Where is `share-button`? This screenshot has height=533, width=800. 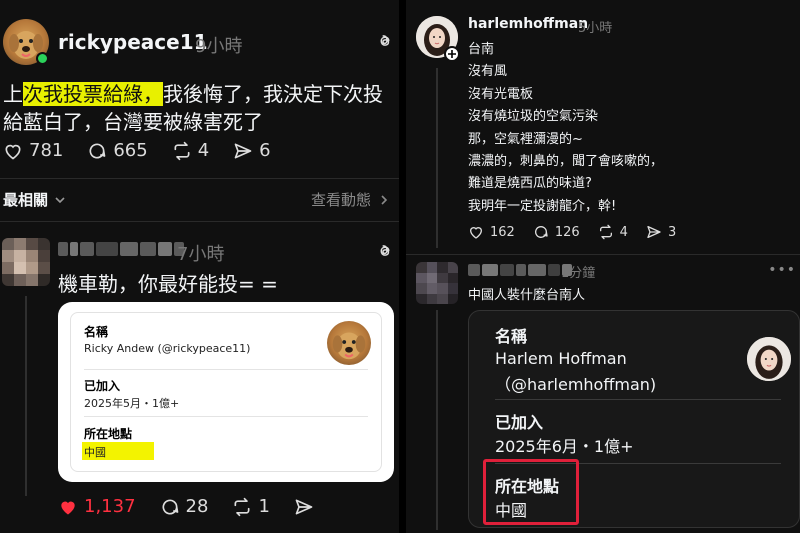 share-button is located at coordinates (304, 507).